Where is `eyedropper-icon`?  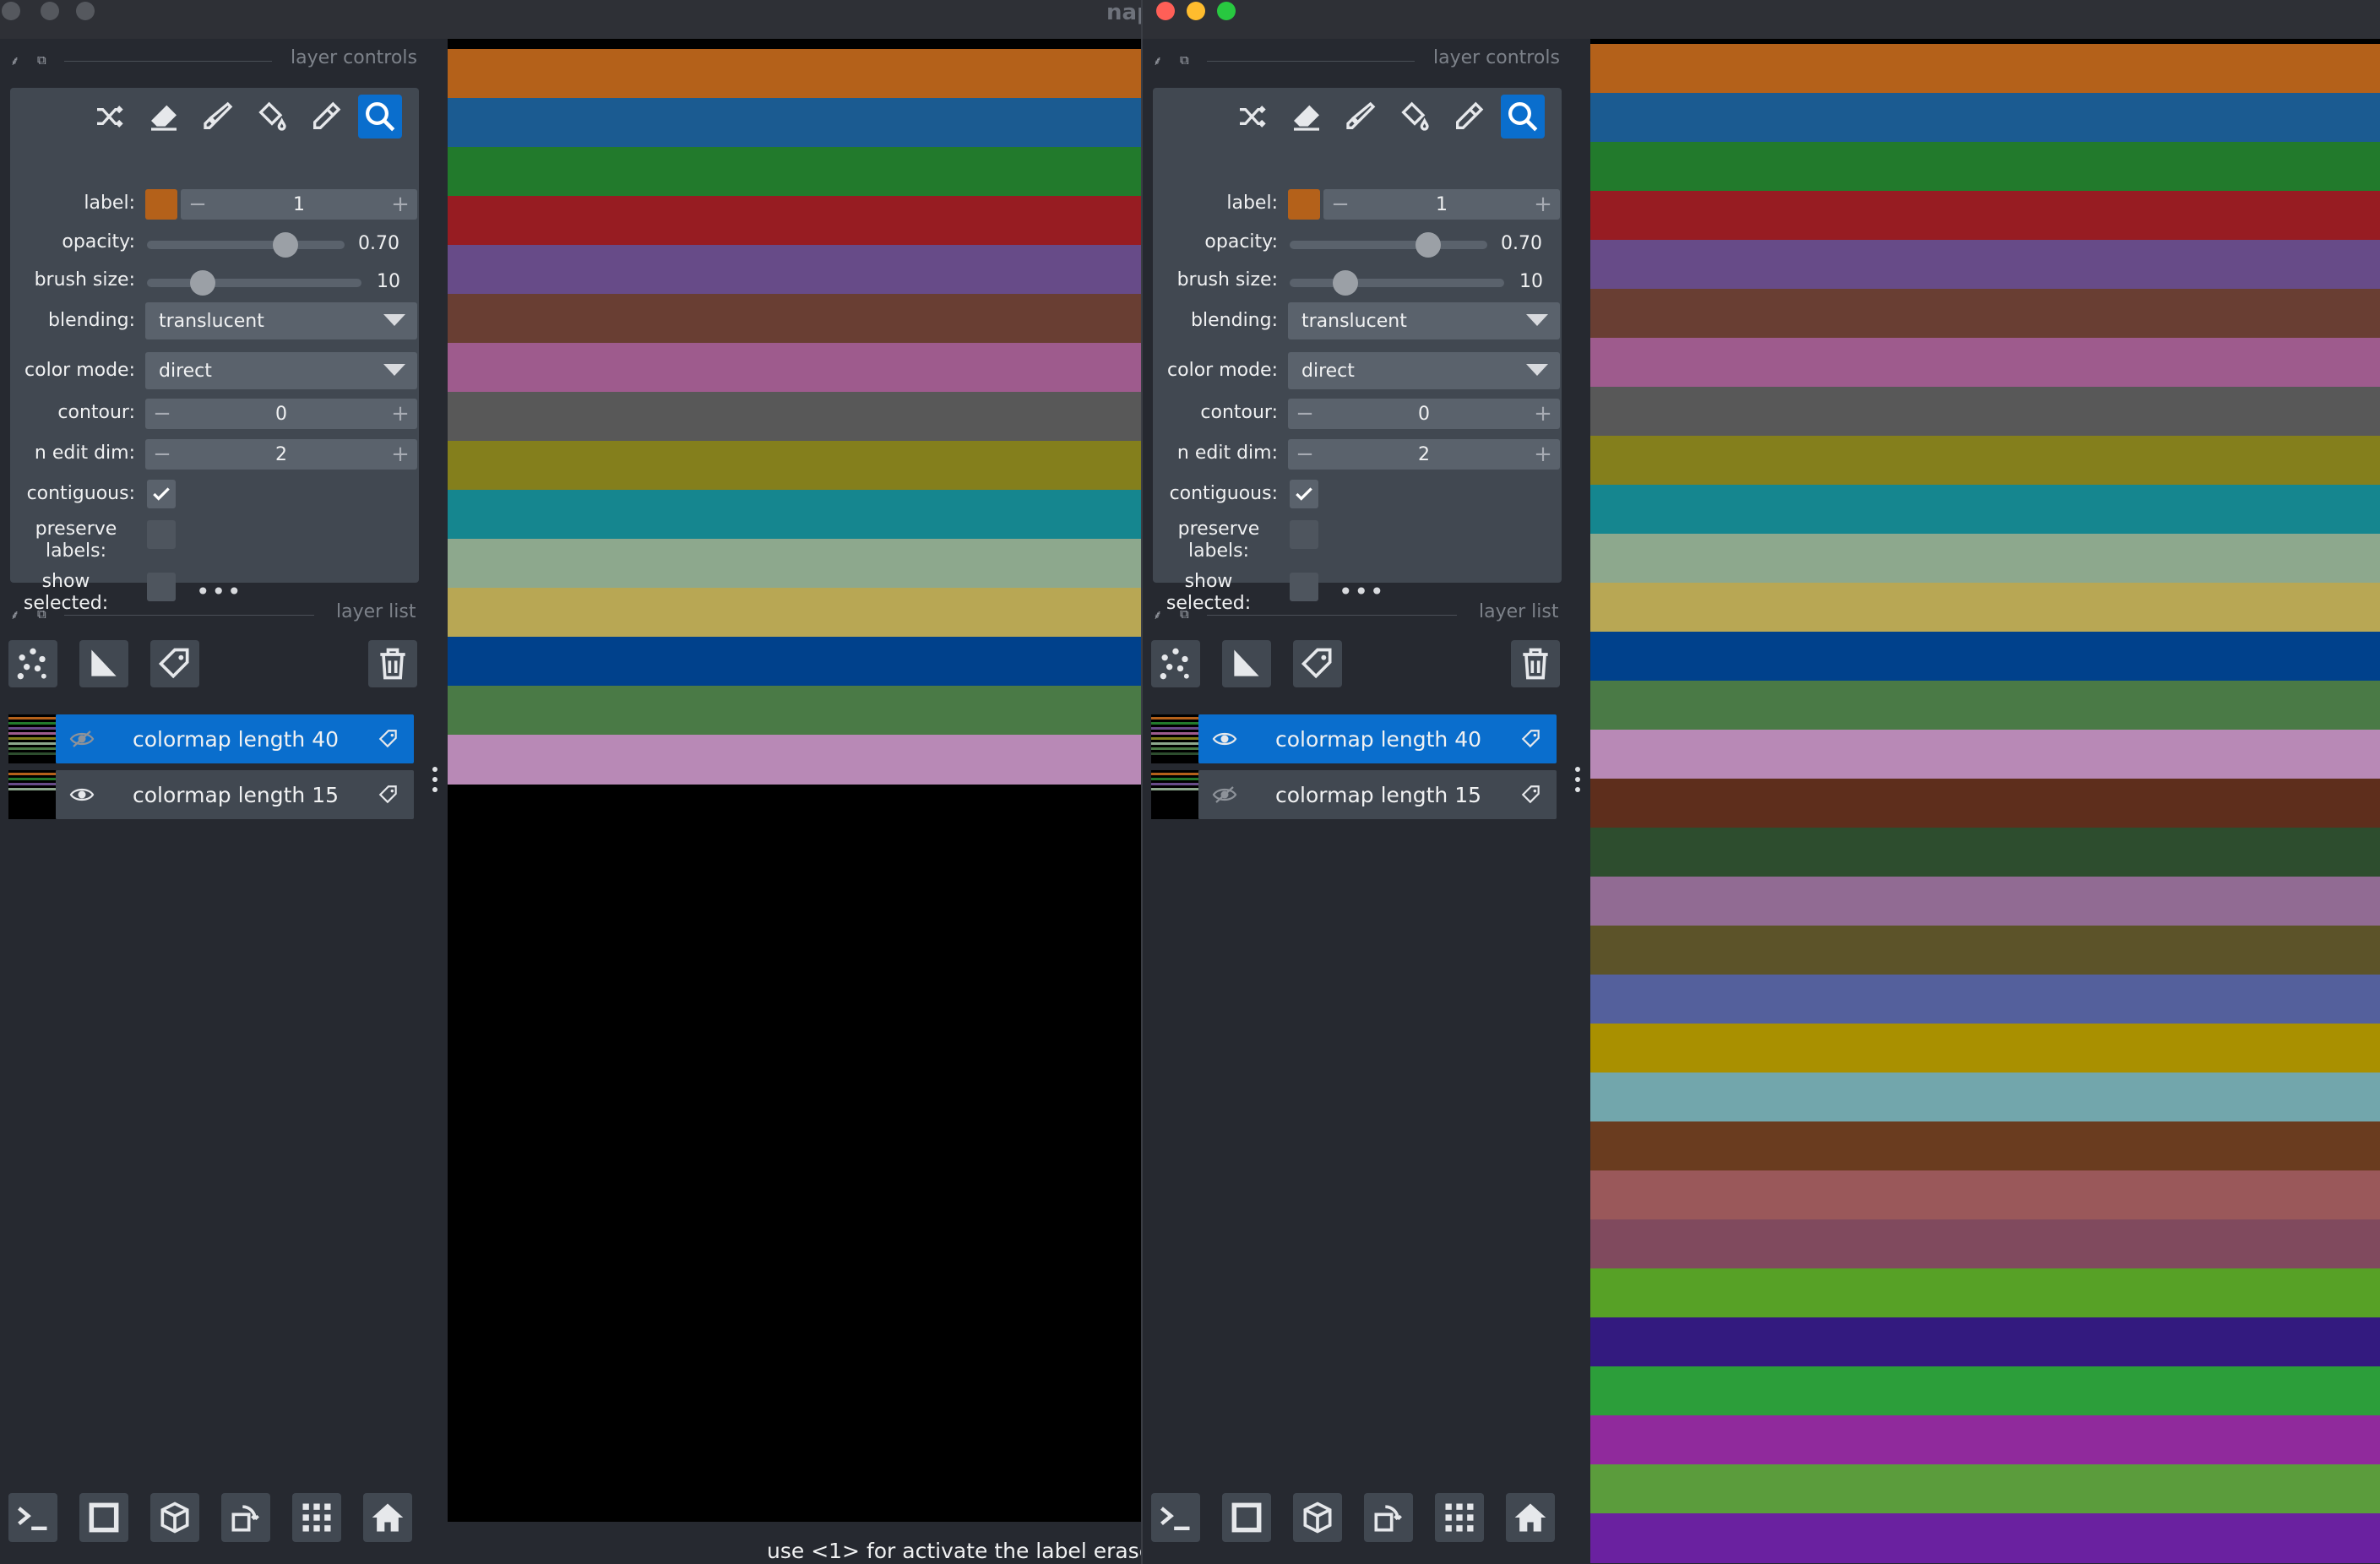
eyedropper-icon is located at coordinates (1470, 115).